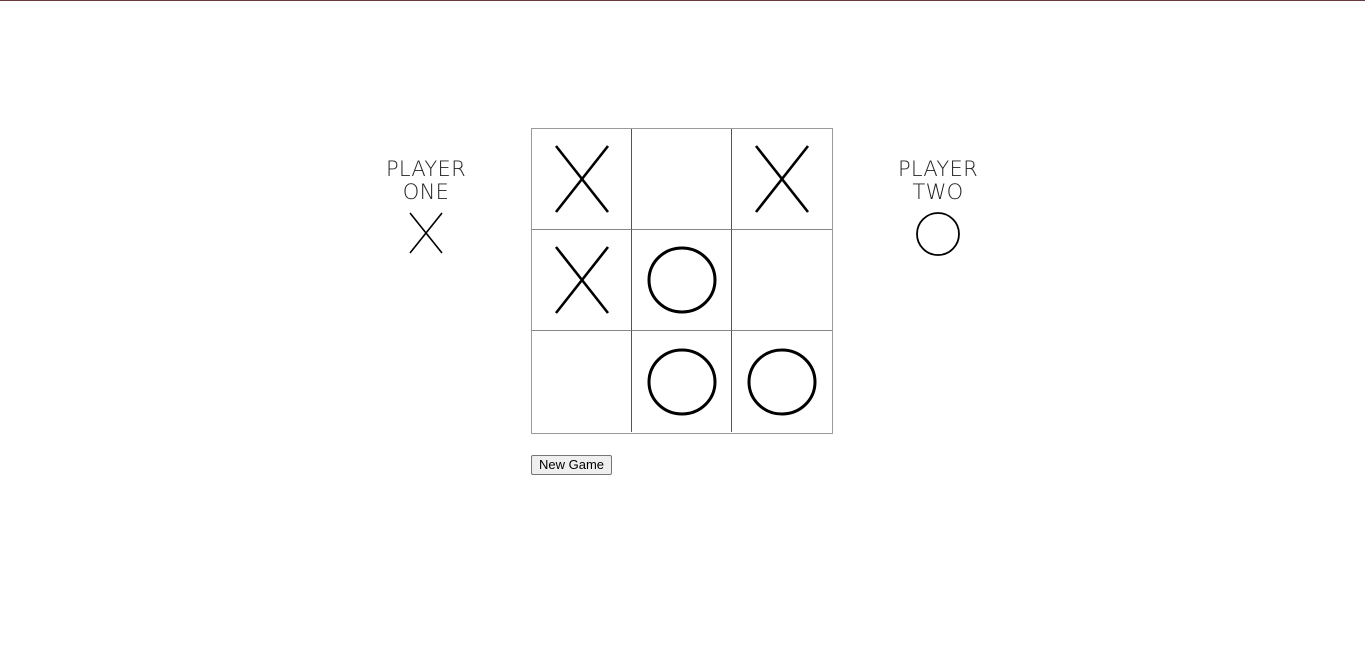 This screenshot has width=1365, height=670. What do you see at coordinates (426, 169) in the screenshot?
I see `player-one-label-line1: PLAYER` at bounding box center [426, 169].